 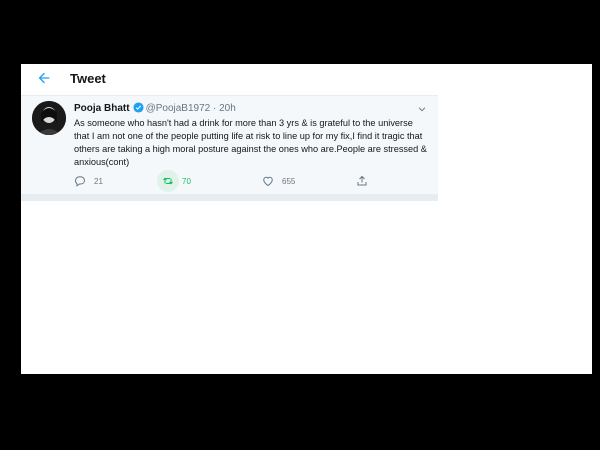 I want to click on verified-icon, so click(x=138, y=107).